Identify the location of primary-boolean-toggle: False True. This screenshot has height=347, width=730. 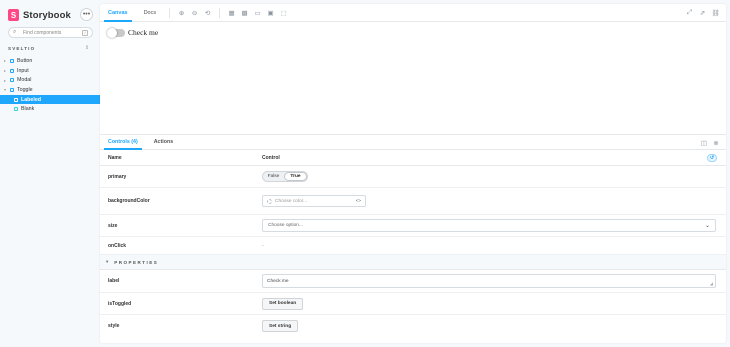
(285, 176).